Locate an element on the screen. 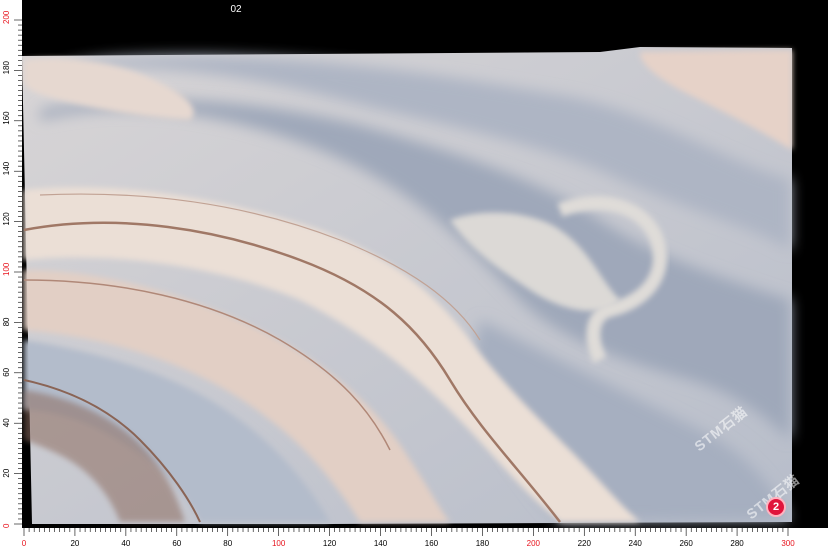 The image size is (828, 550). photo-number-badge: 2 is located at coordinates (776, 507).